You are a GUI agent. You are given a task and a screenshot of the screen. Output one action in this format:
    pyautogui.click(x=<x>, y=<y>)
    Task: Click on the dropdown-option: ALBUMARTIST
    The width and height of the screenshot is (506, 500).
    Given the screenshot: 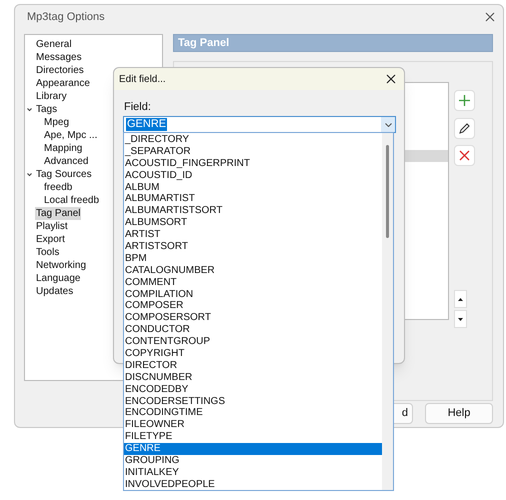 What is the action you would take?
    pyautogui.click(x=253, y=199)
    